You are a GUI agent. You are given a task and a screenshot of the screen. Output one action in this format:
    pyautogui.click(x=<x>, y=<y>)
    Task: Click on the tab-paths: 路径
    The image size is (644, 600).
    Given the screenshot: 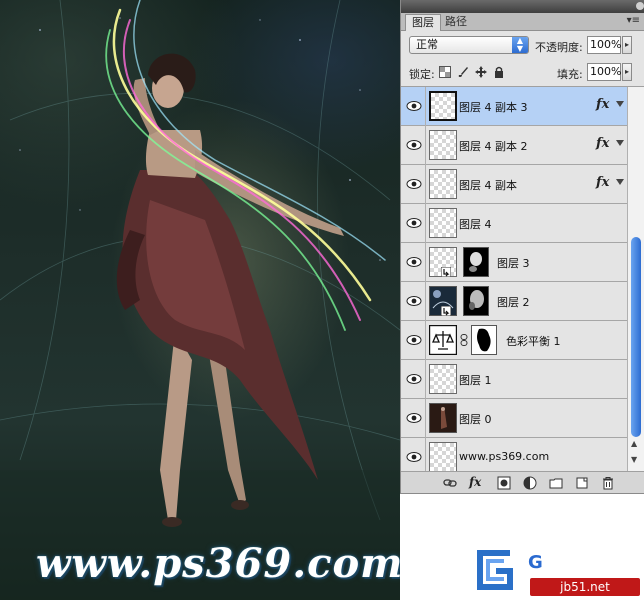 What is the action you would take?
    pyautogui.click(x=456, y=22)
    